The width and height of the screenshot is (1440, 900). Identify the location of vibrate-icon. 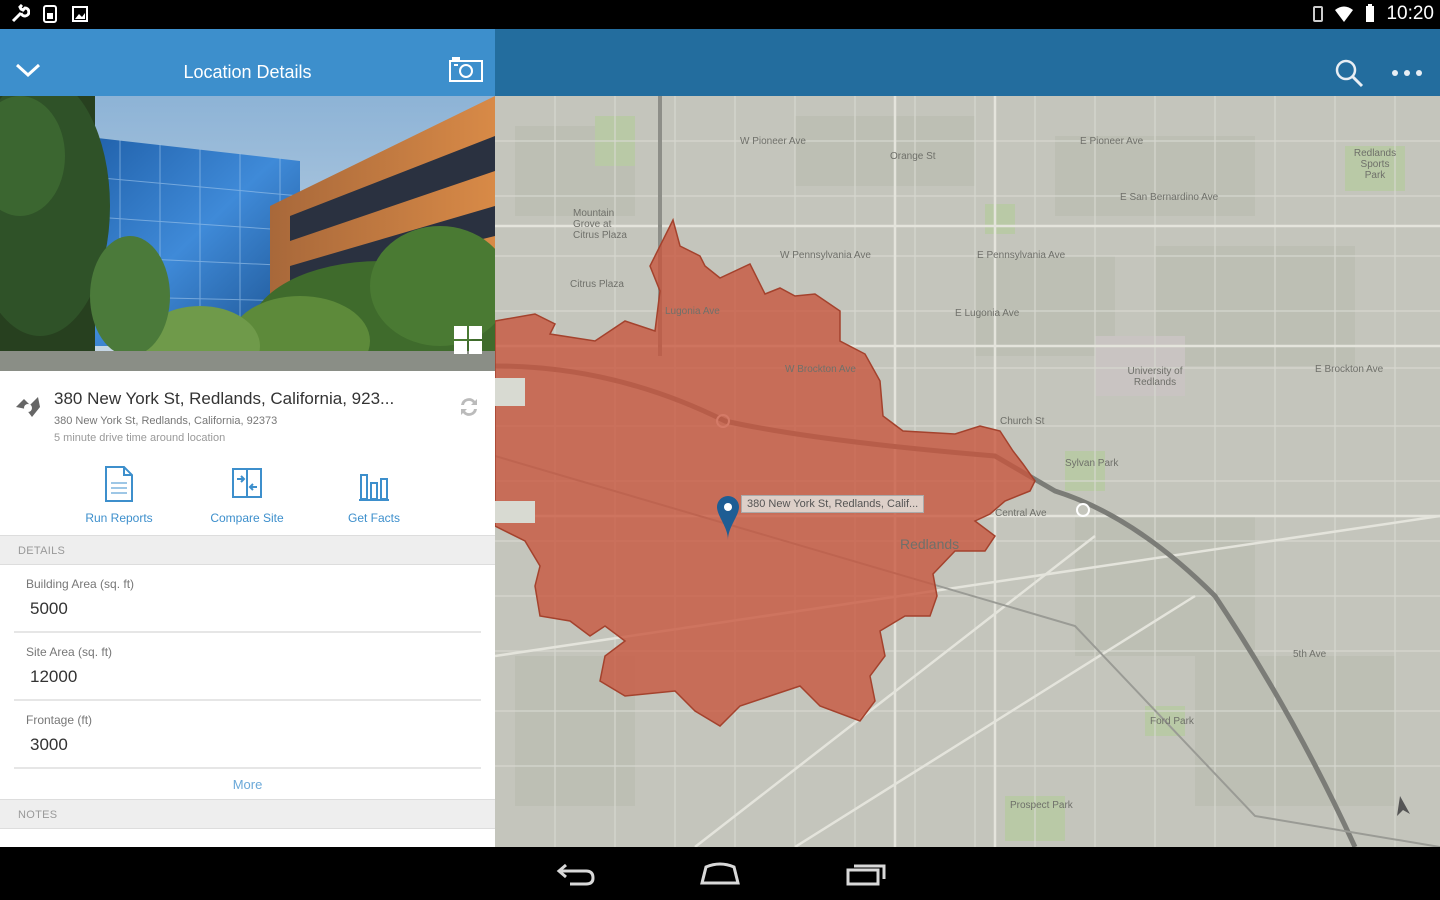
(1318, 14).